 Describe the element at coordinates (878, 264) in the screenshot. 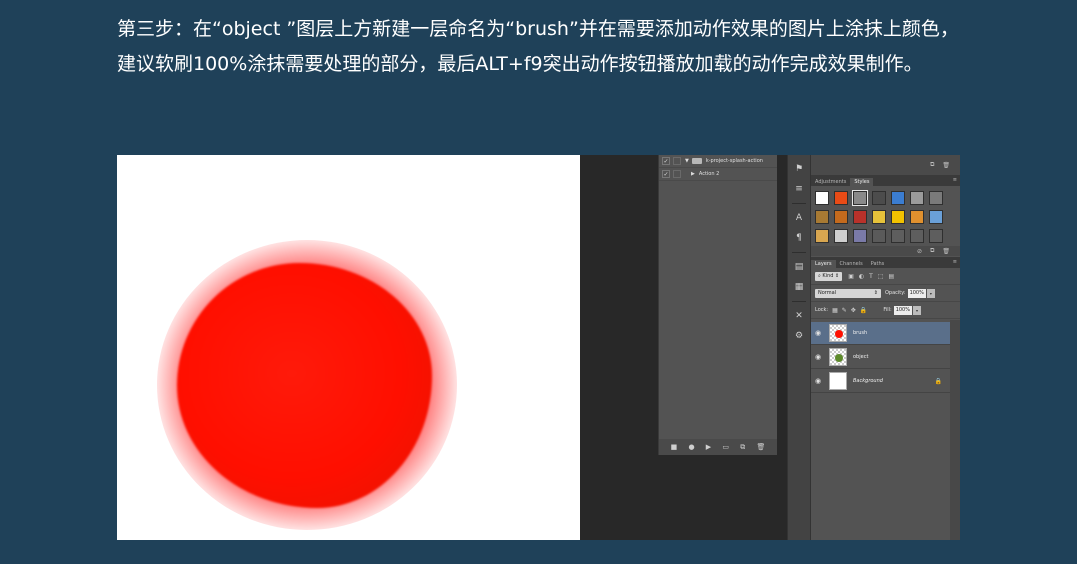

I see `tab-paths: Paths` at that location.